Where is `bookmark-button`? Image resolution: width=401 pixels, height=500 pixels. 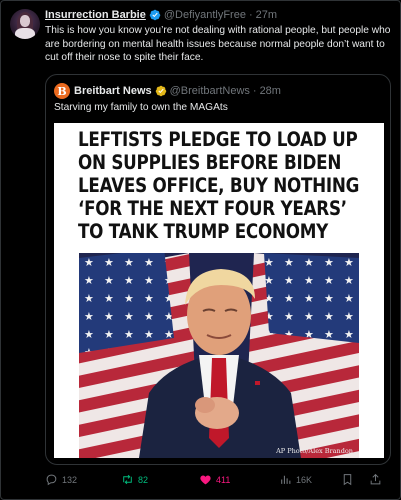
bookmark-button is located at coordinates (347, 479).